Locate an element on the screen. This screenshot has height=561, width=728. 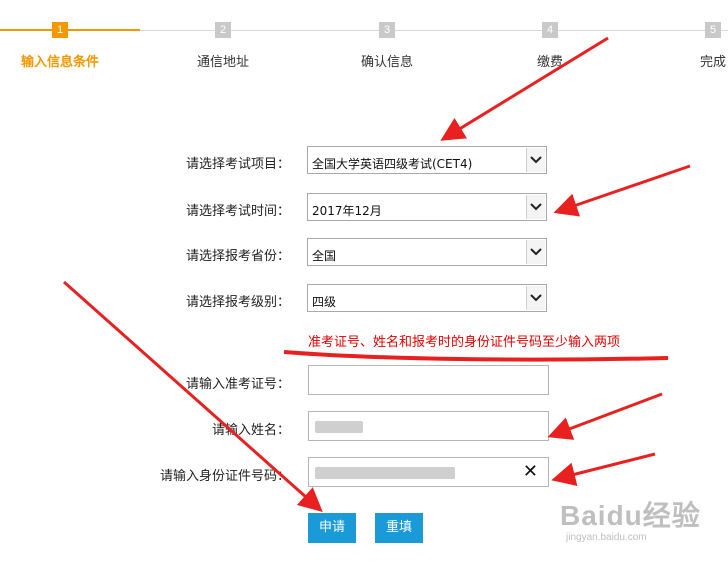
apply-button: 申请 is located at coordinates (332, 528).